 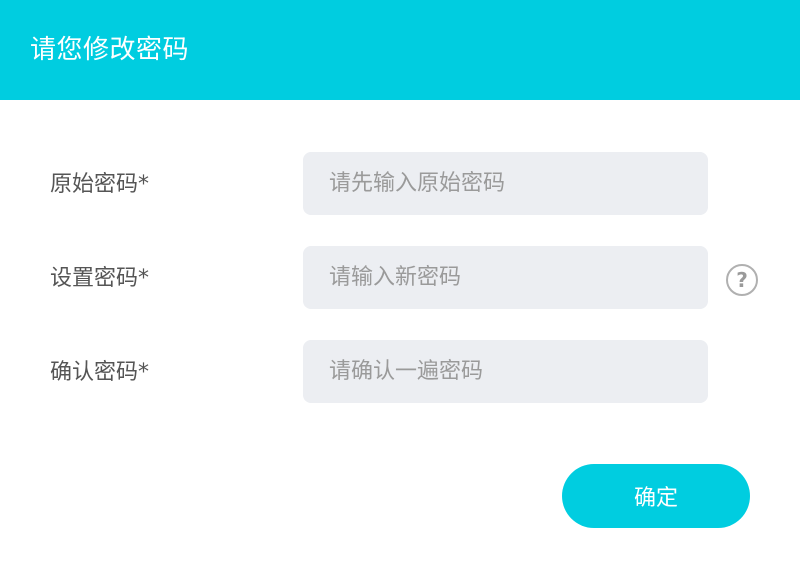 I want to click on old-password-label: 原始密码*, so click(x=100, y=184).